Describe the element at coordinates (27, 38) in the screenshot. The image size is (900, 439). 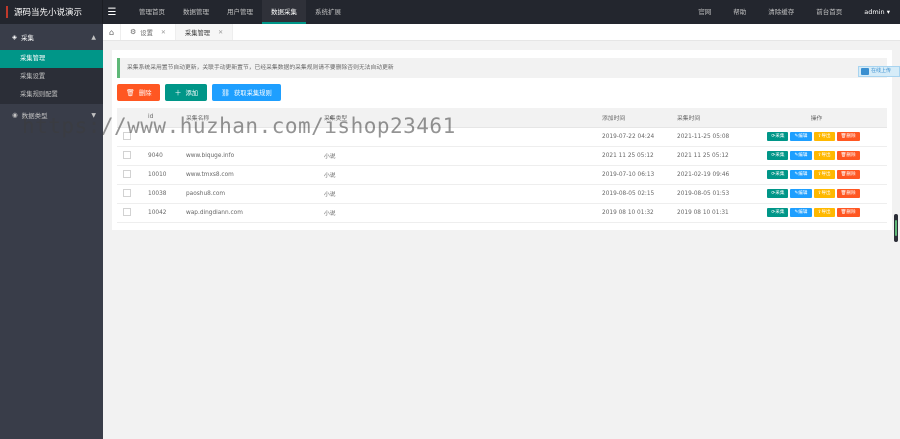
I see `sidebar-group-label: 采集` at that location.